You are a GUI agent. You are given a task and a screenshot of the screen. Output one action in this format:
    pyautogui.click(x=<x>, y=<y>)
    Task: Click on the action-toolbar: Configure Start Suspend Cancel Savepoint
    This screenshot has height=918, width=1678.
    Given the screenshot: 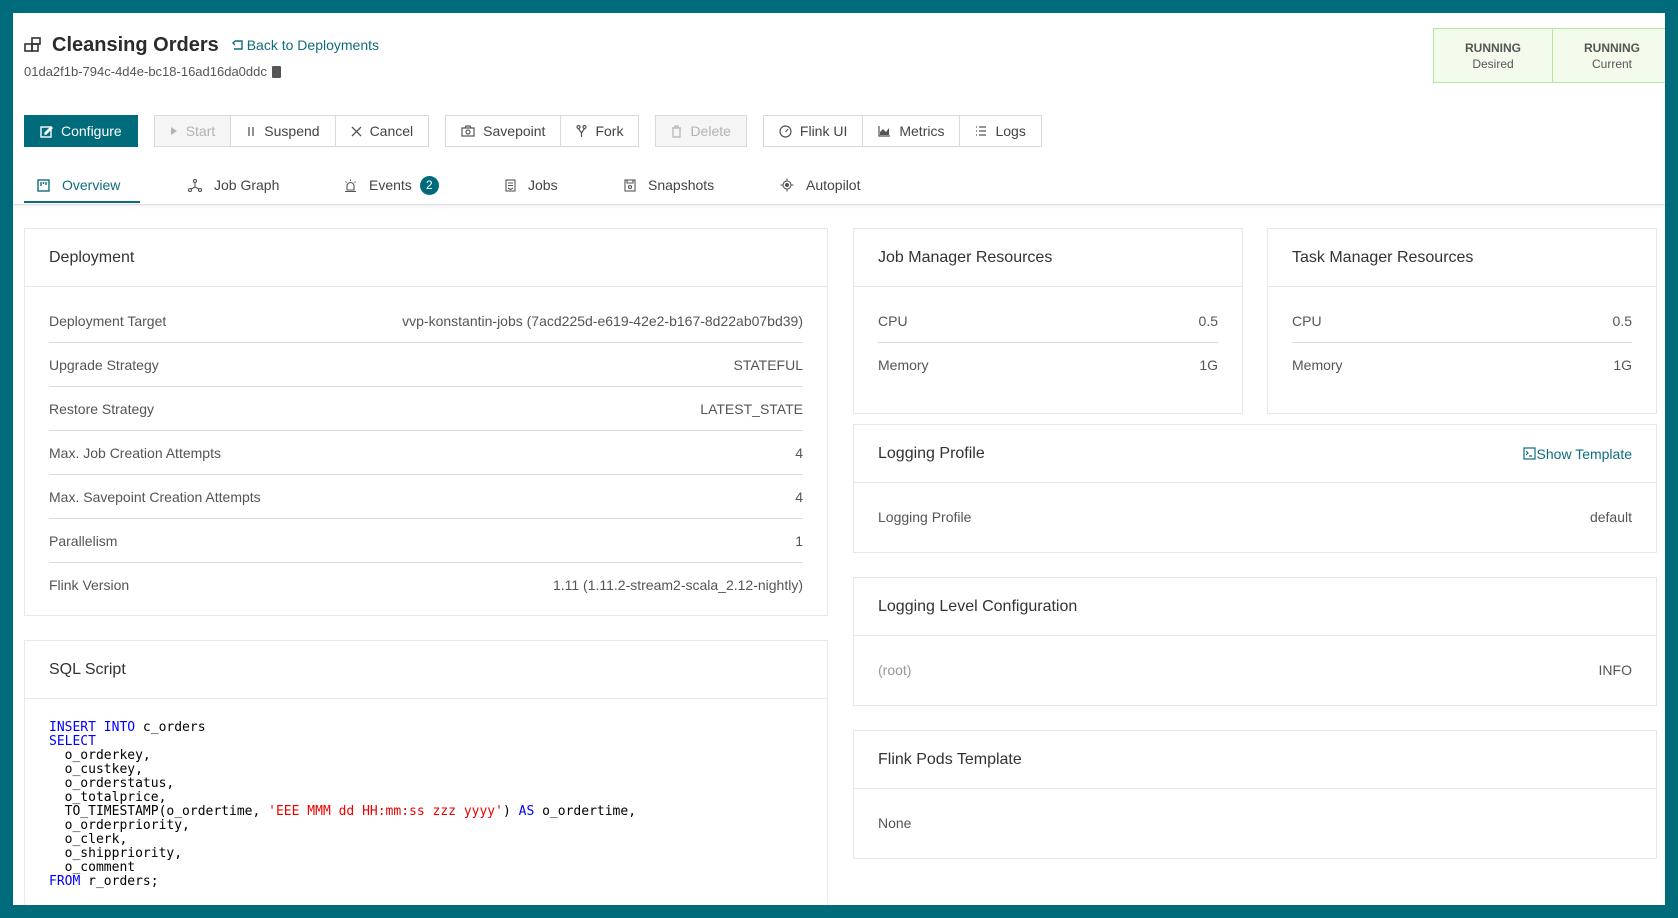 What is the action you would take?
    pyautogui.click(x=533, y=131)
    